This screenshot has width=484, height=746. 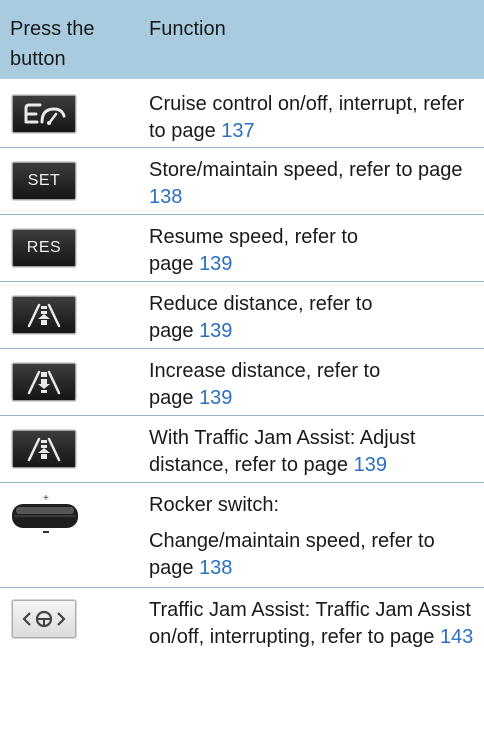 What do you see at coordinates (306, 183) in the screenshot?
I see `function-text: Store/maintain speed, refer to page 138` at bounding box center [306, 183].